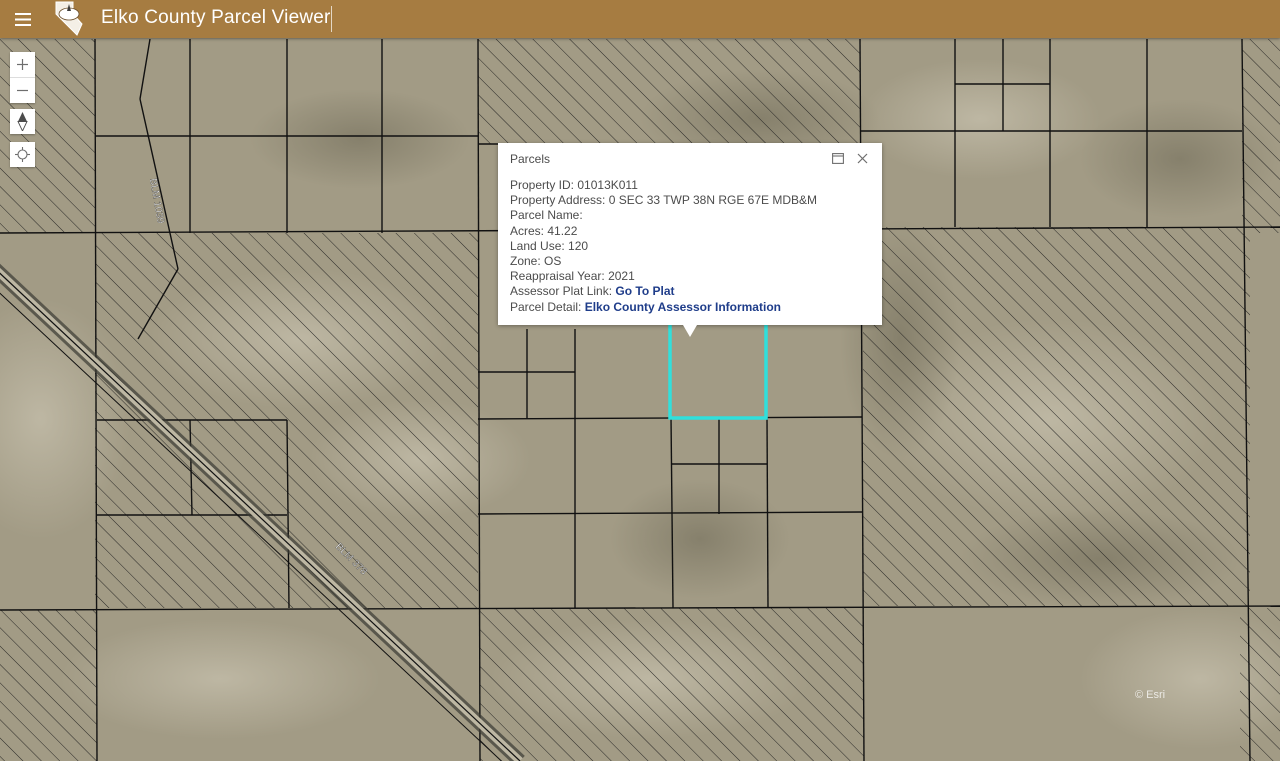  What do you see at coordinates (525, 261) in the screenshot?
I see `field-label: Zone:` at bounding box center [525, 261].